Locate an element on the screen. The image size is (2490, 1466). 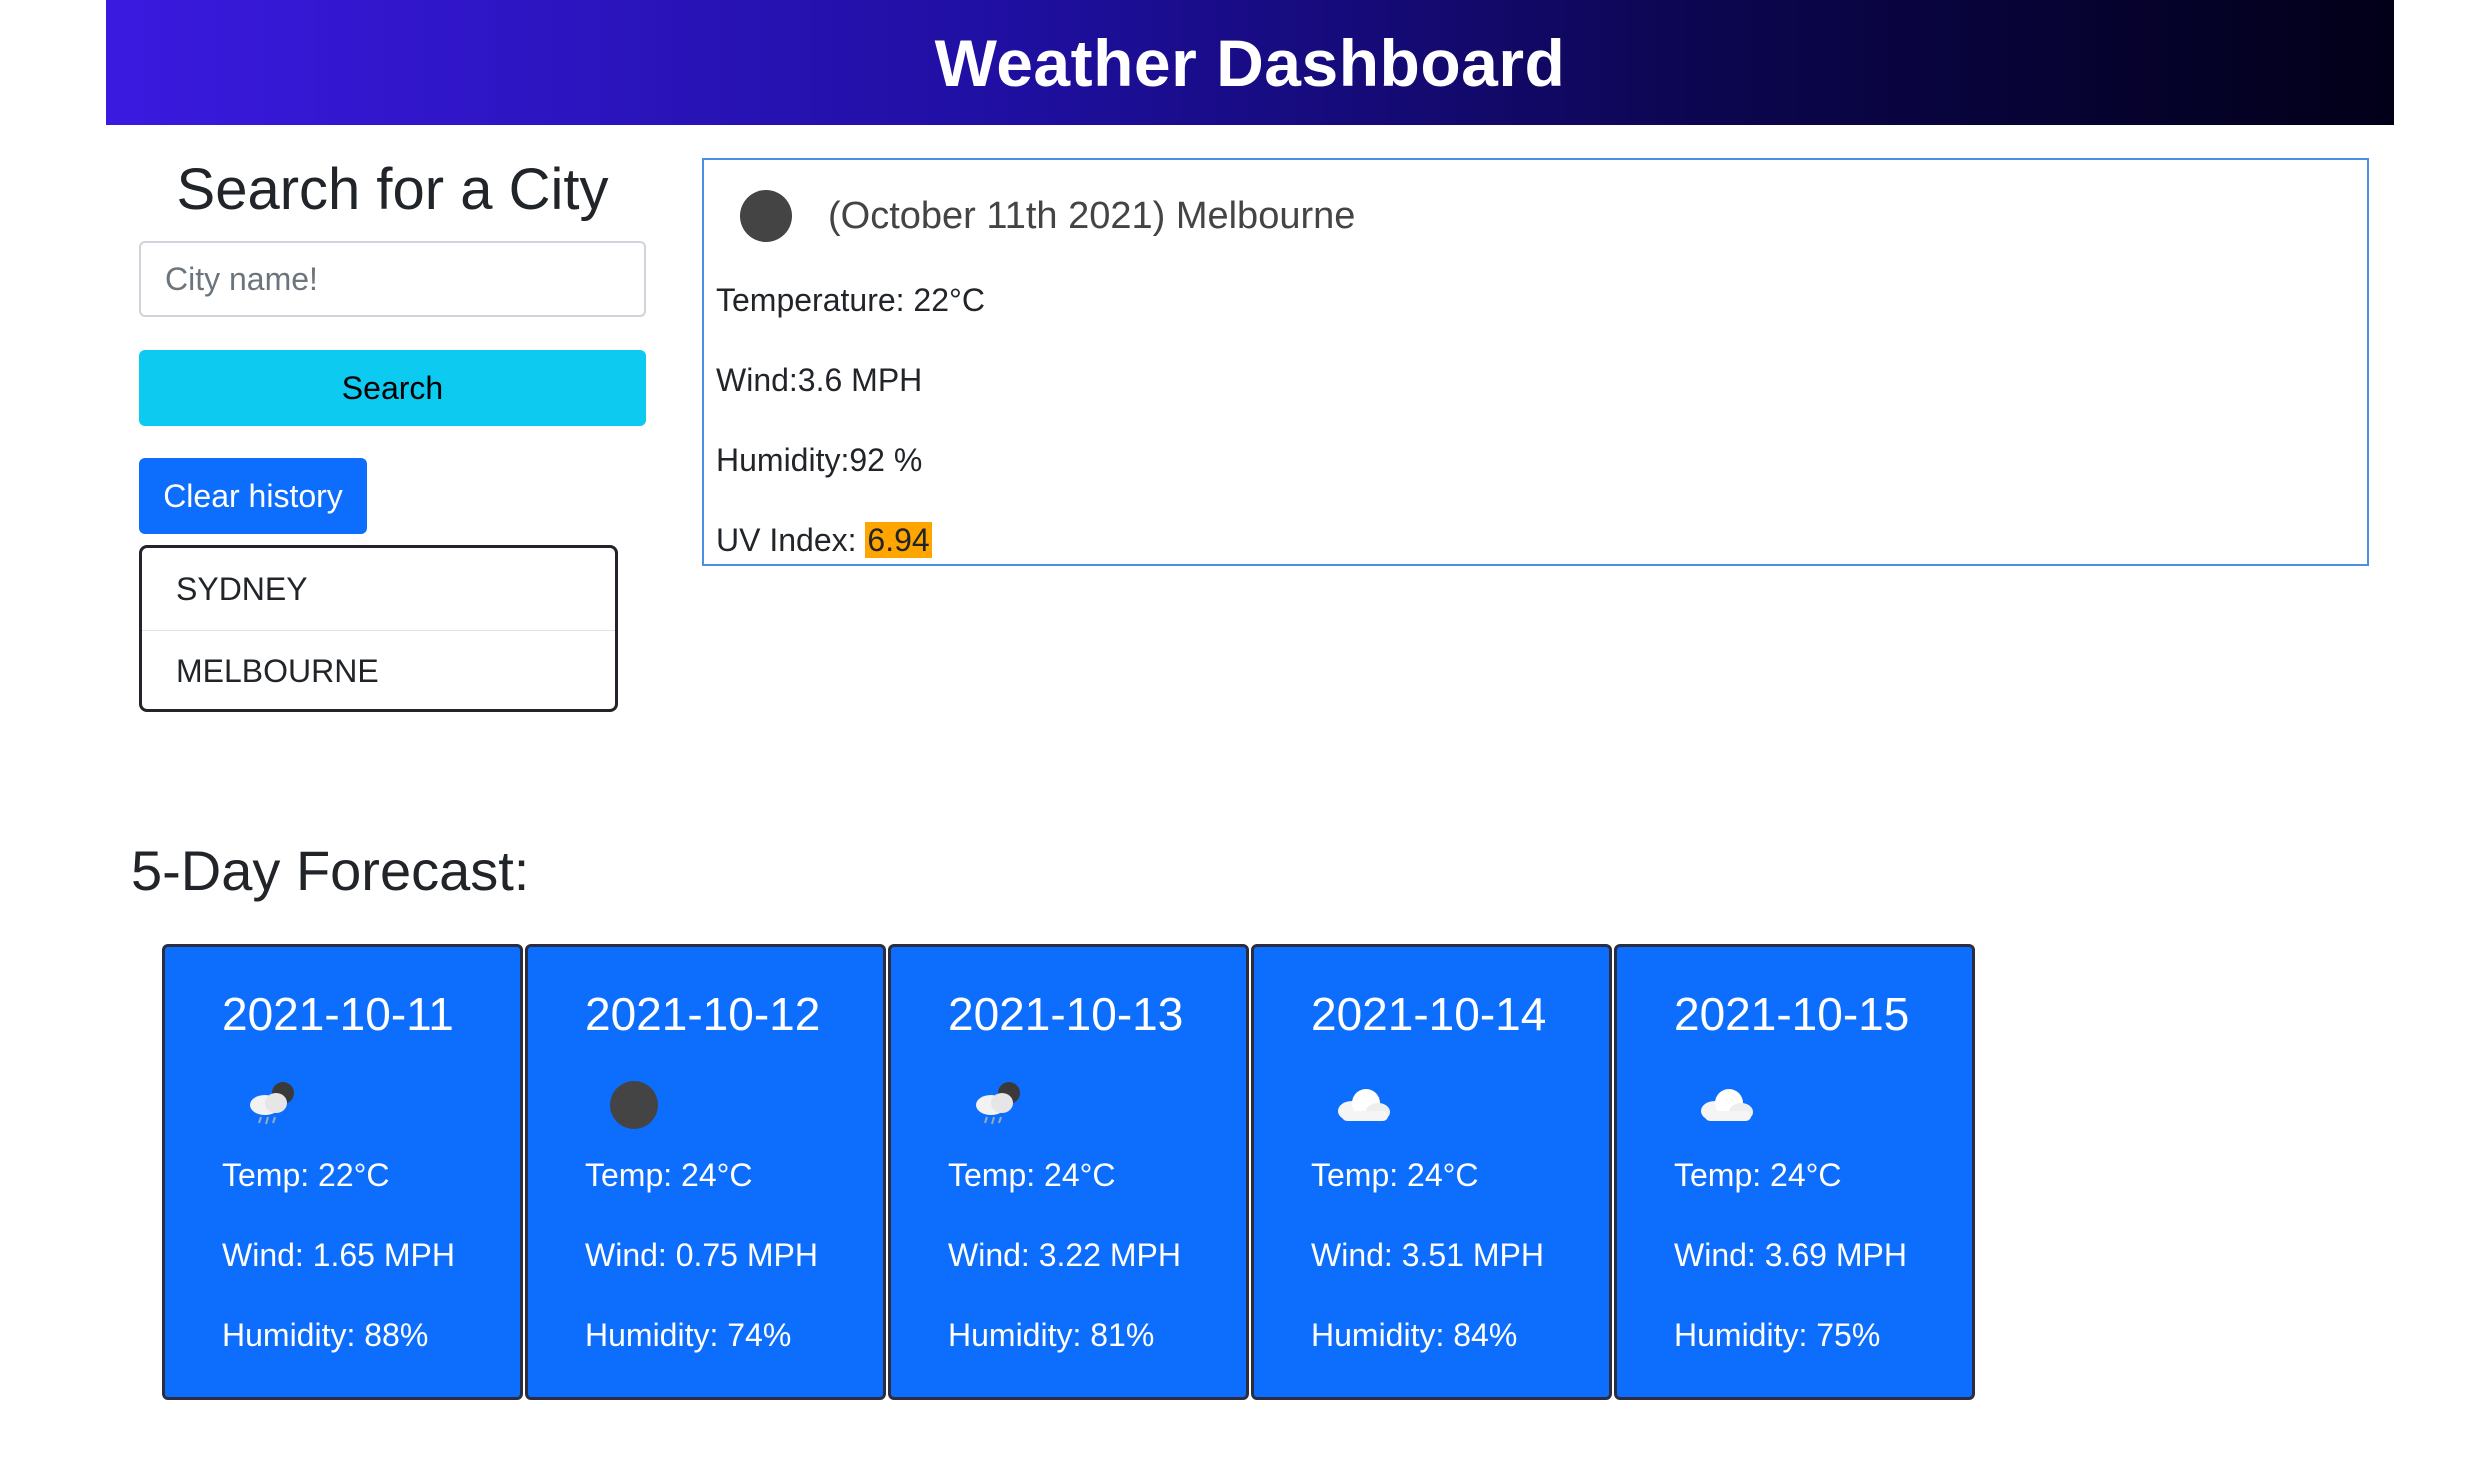
dark-circle-icon is located at coordinates (634, 1105).